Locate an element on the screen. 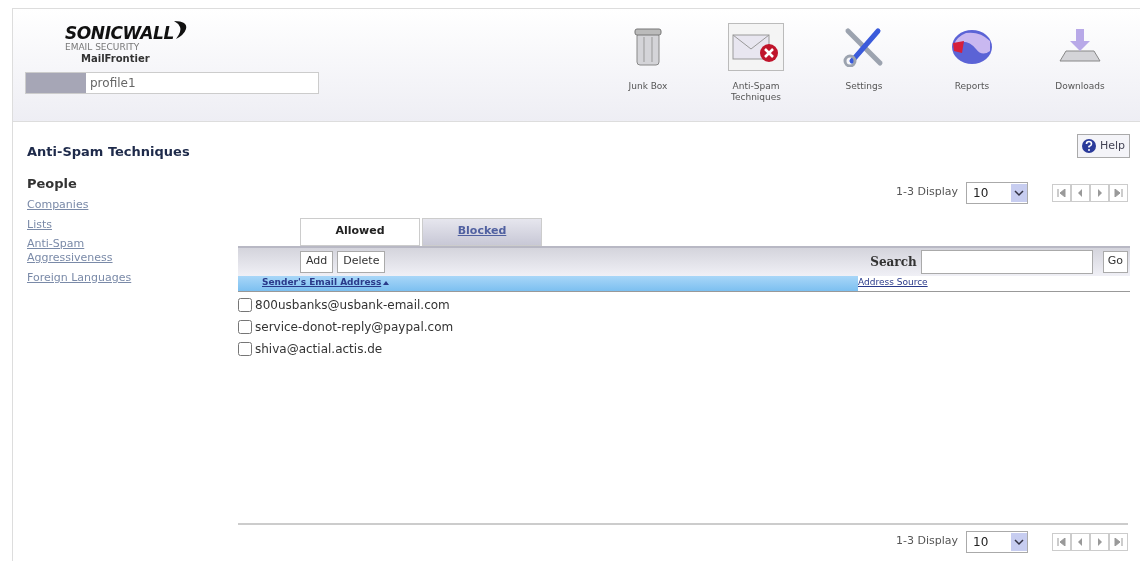 This screenshot has width=1140, height=561. sidebar-link: Companies is located at coordinates (87, 204).